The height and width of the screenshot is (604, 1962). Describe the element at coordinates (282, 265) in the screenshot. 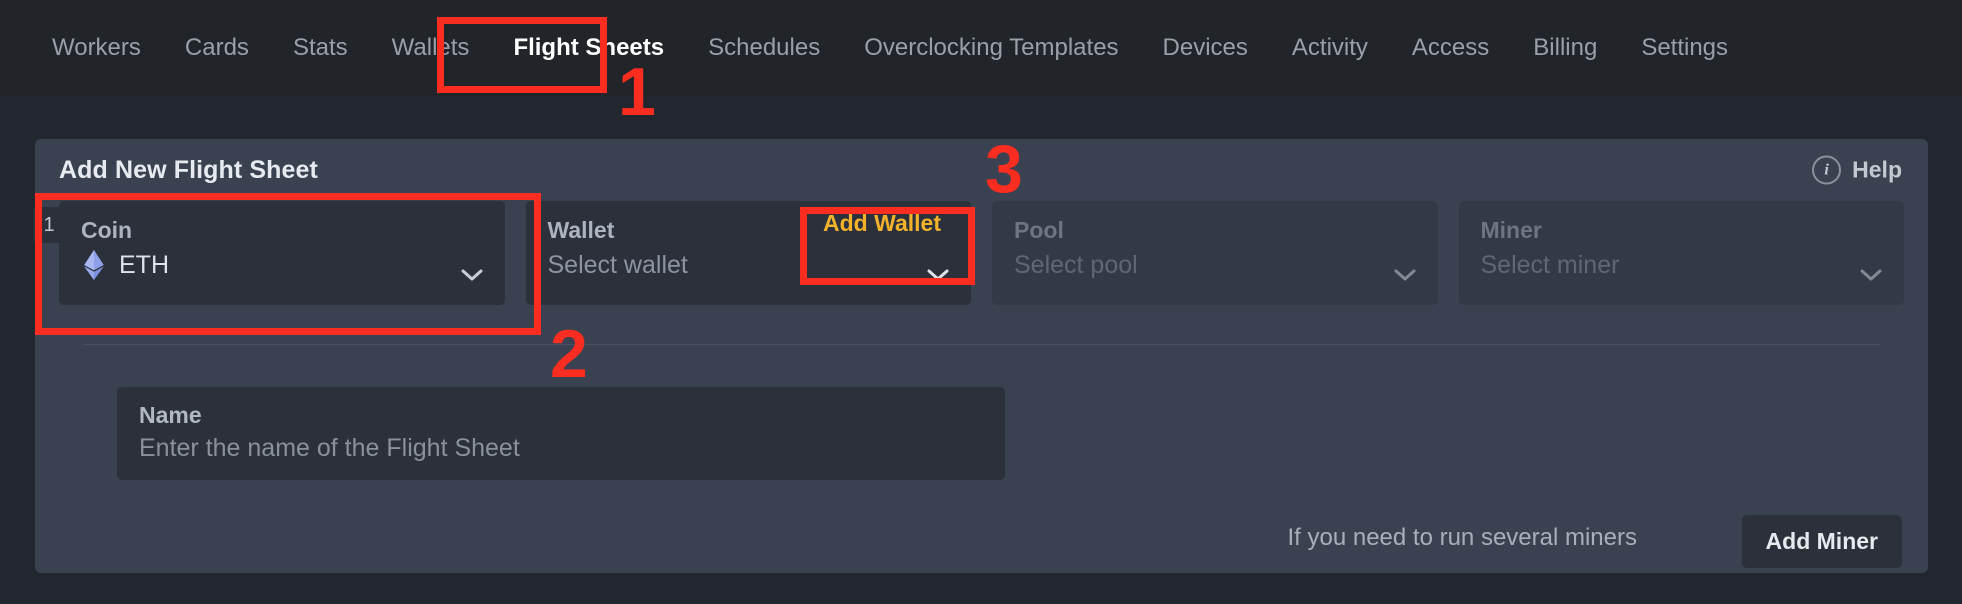

I see `coin-value-row: ETH` at that location.